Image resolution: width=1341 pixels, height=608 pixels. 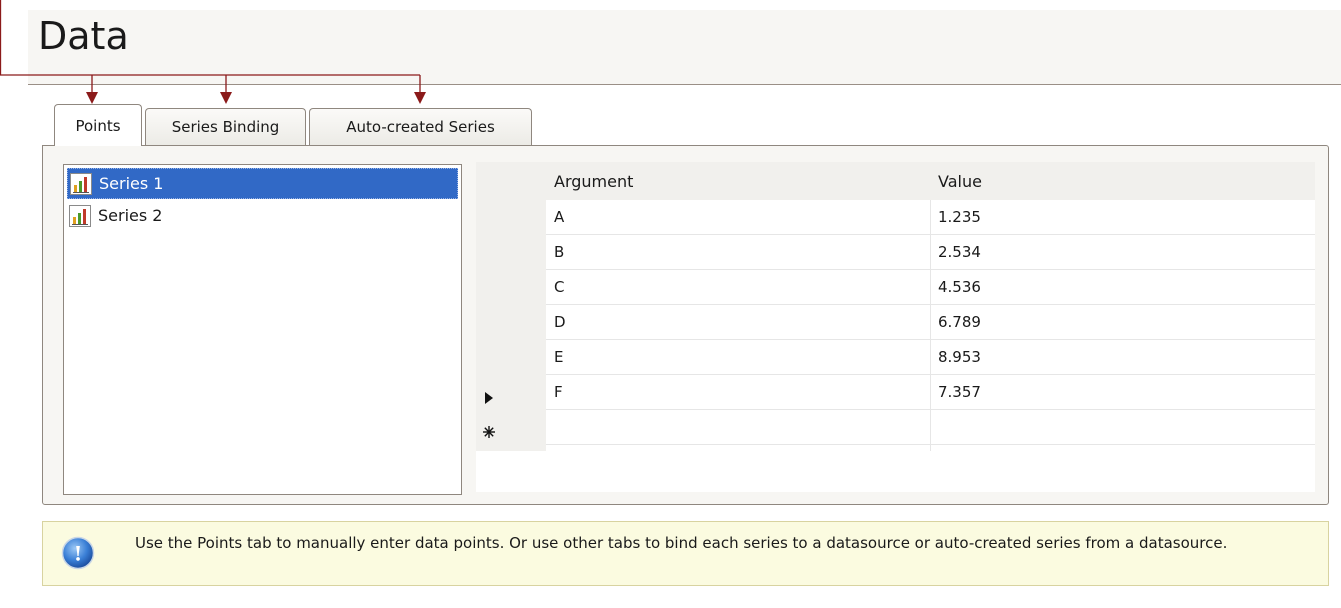 I want to click on header, so click(x=684, y=47).